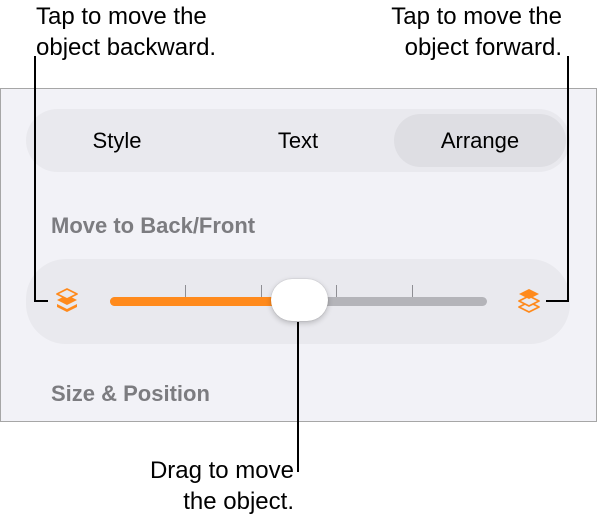  What do you see at coordinates (476, 32) in the screenshot?
I see `callout-move-forward: Tap to move the object forward.` at bounding box center [476, 32].